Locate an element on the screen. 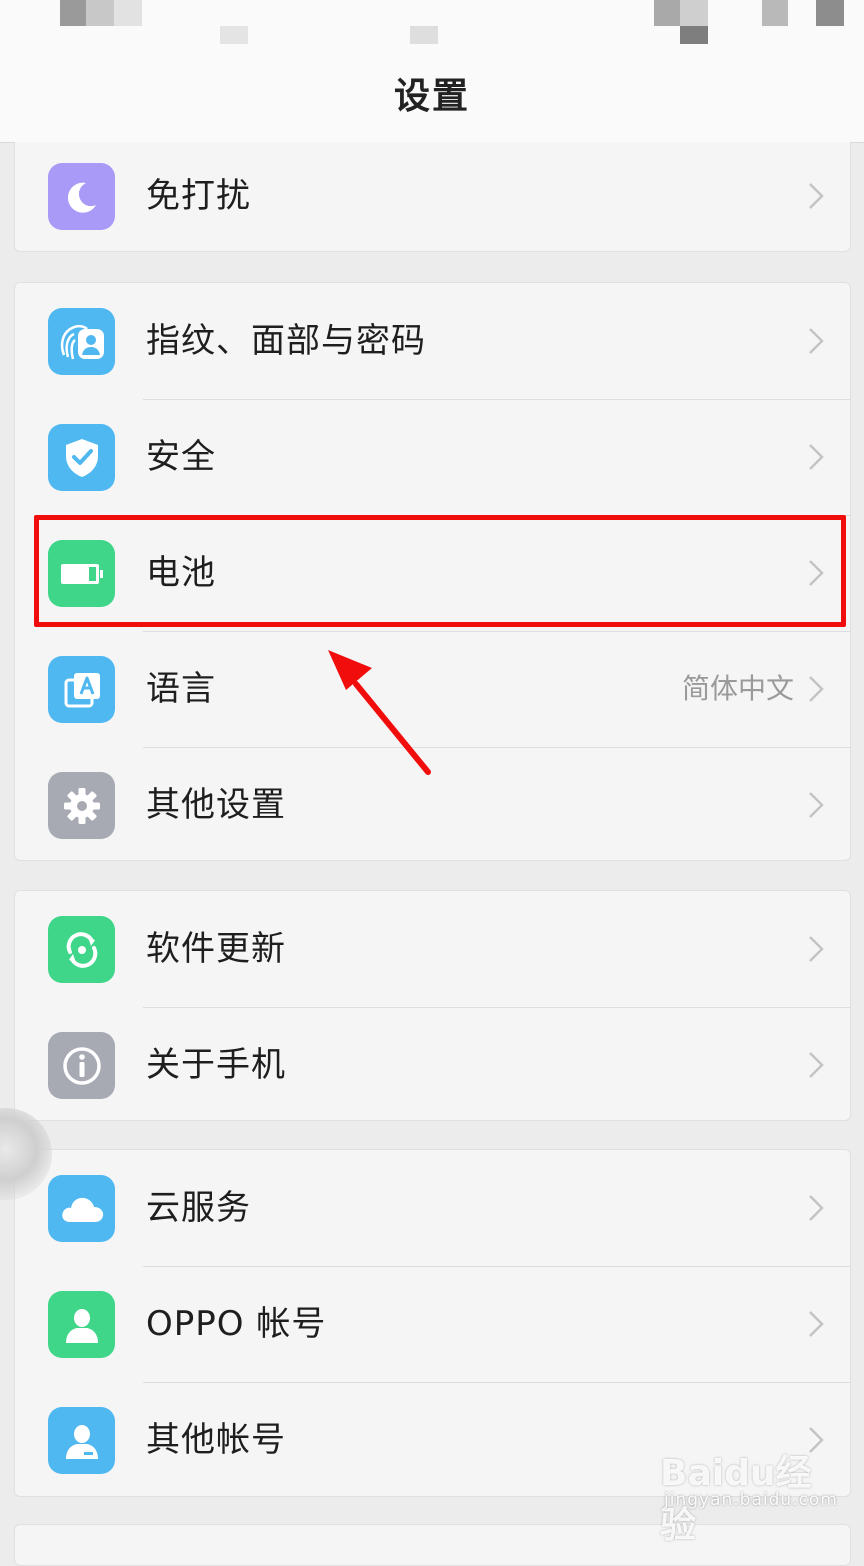 The width and height of the screenshot is (864, 1566). settings-item-label: 指纹、面部与密码 is located at coordinates (286, 341).